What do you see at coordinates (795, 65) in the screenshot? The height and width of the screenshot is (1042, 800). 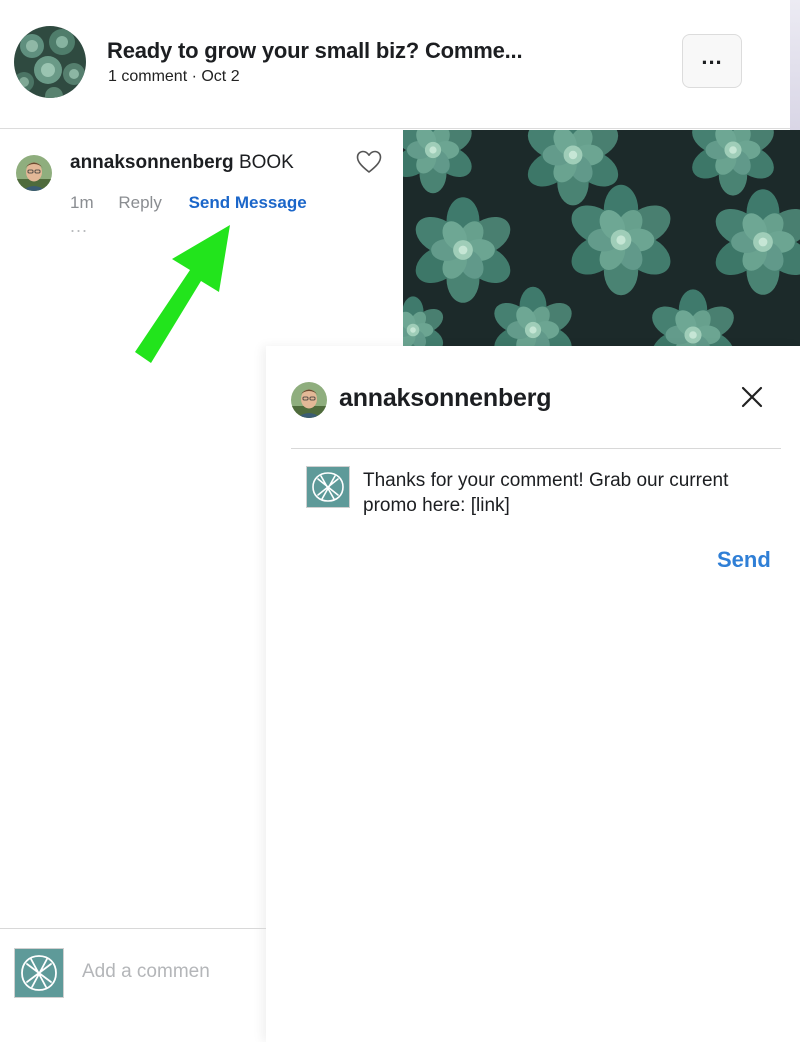 I see `window-edge` at bounding box center [795, 65].